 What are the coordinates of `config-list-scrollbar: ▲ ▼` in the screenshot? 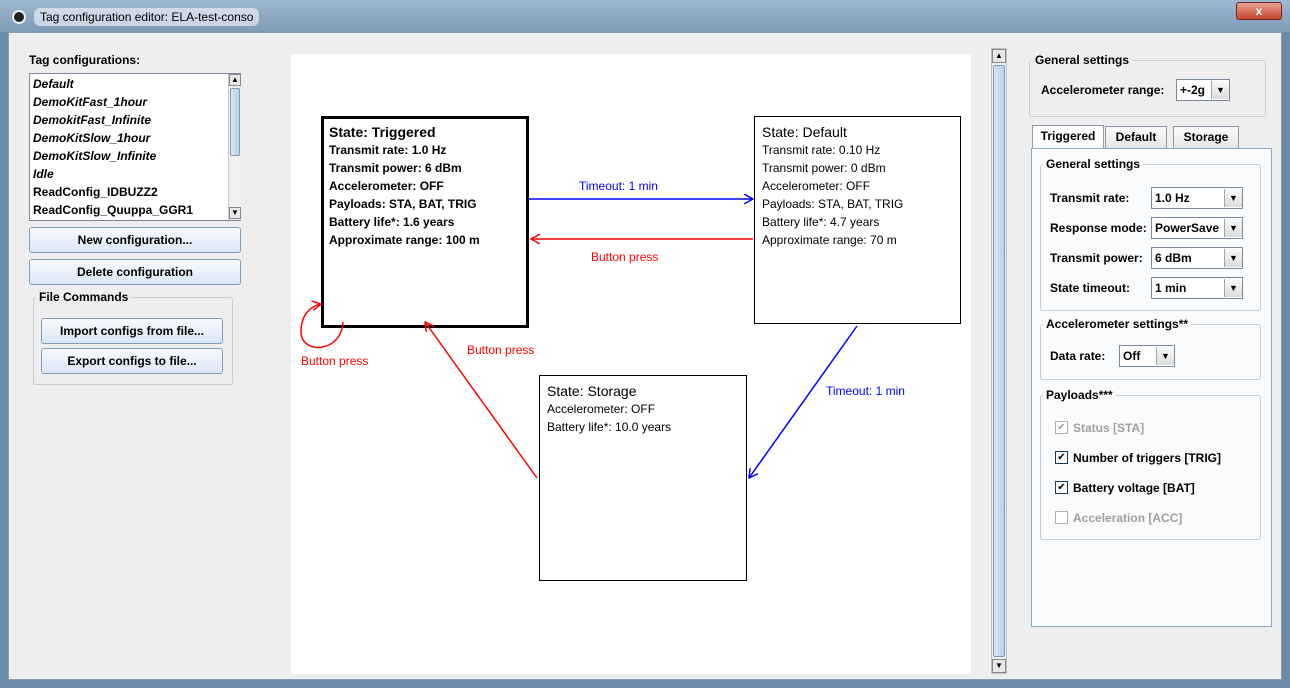 It's located at (234, 147).